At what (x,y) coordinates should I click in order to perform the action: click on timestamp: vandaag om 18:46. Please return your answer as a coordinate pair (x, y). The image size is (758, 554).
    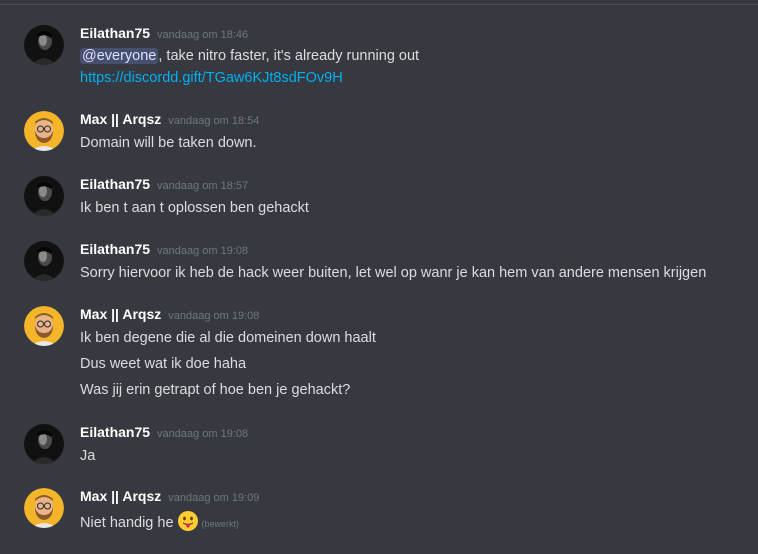
    Looking at the image, I should click on (203, 35).